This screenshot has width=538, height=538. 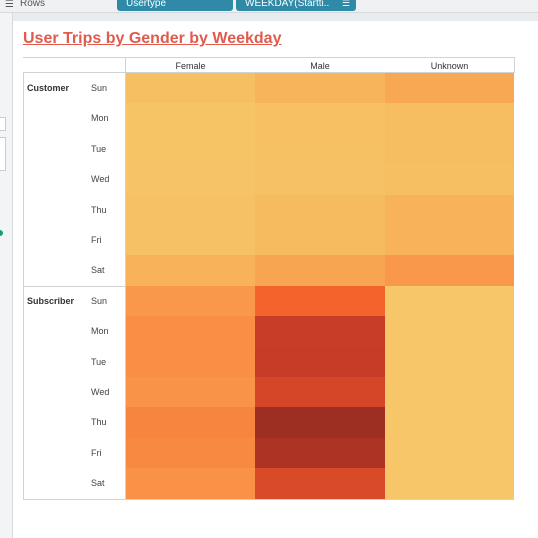 I want to click on chart-title: User Trips by Gender by Weekday, so click(x=152, y=38).